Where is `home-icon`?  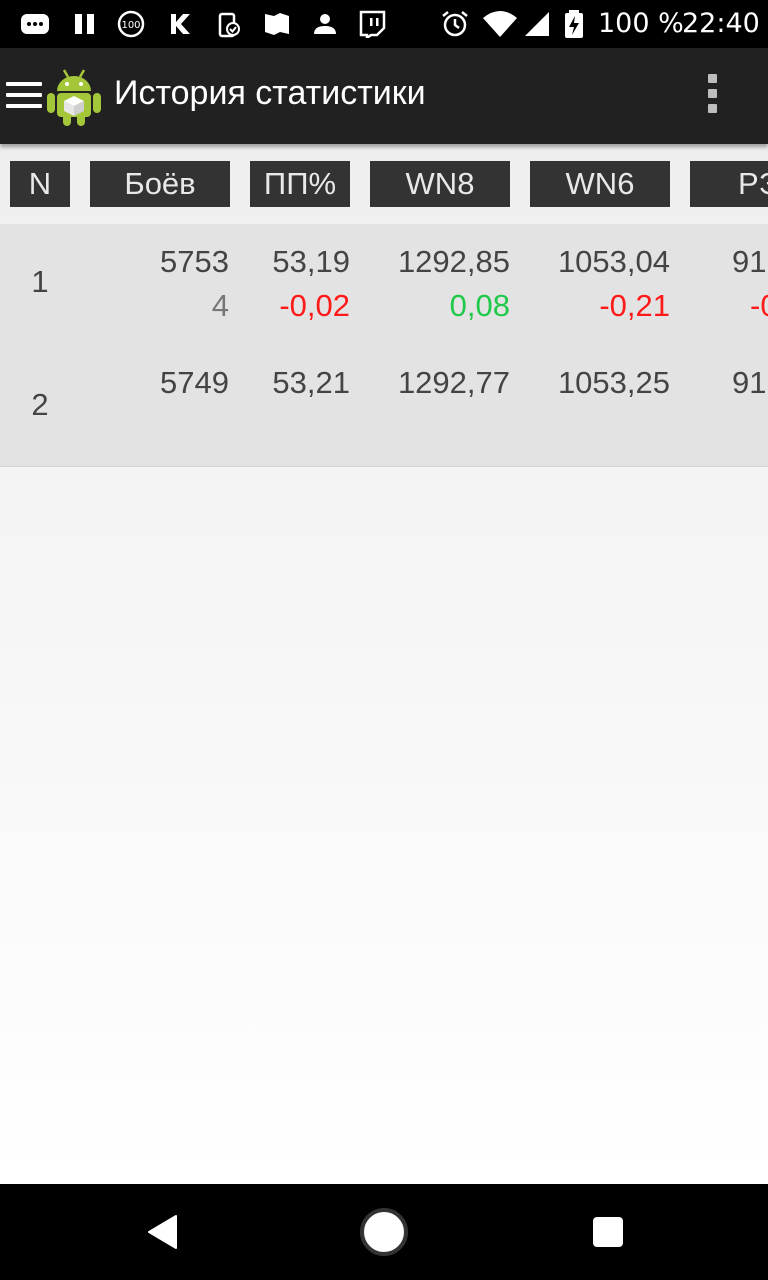
home-icon is located at coordinates (384, 1232).